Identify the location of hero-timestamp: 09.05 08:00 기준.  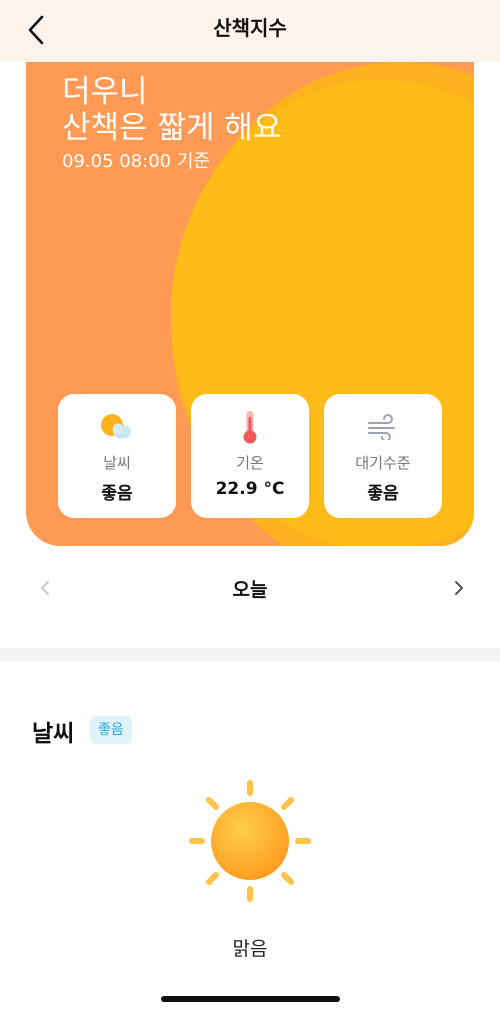
(136, 161).